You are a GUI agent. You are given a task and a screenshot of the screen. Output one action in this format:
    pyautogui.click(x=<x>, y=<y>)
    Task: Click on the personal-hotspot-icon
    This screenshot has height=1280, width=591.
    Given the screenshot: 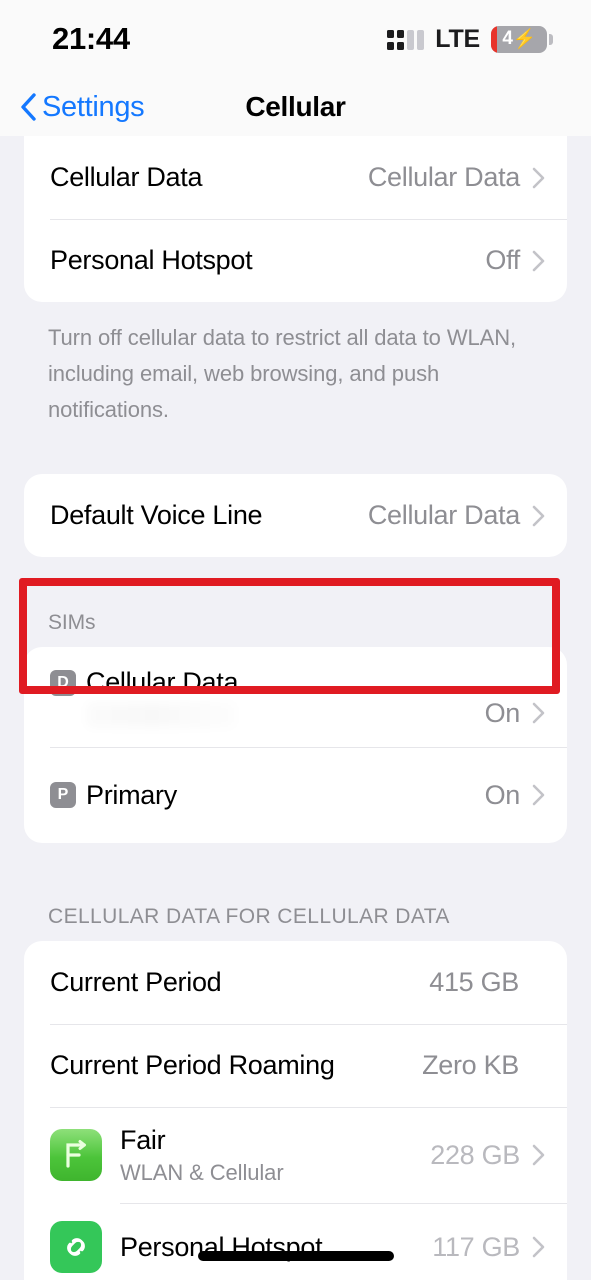 What is the action you would take?
    pyautogui.click(x=76, y=1247)
    